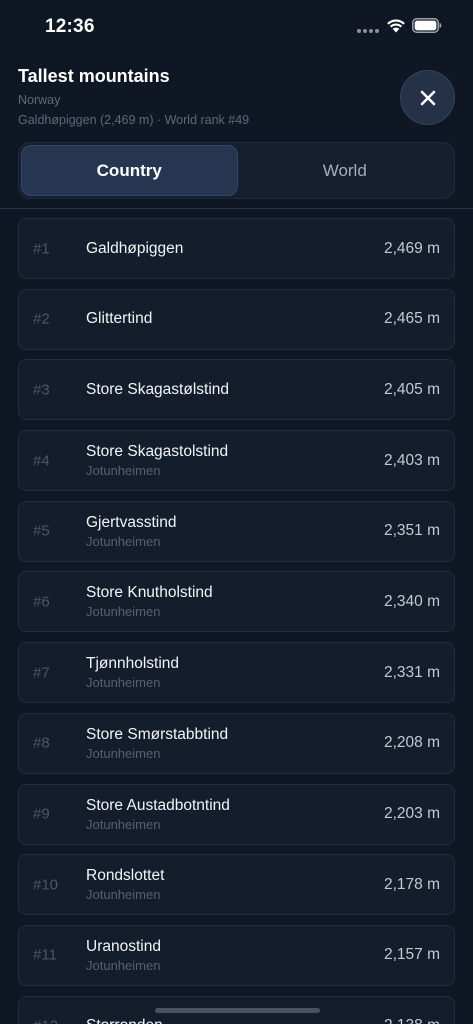  I want to click on mountain-text: Gjertvasstind Jotunheimen, so click(131, 531).